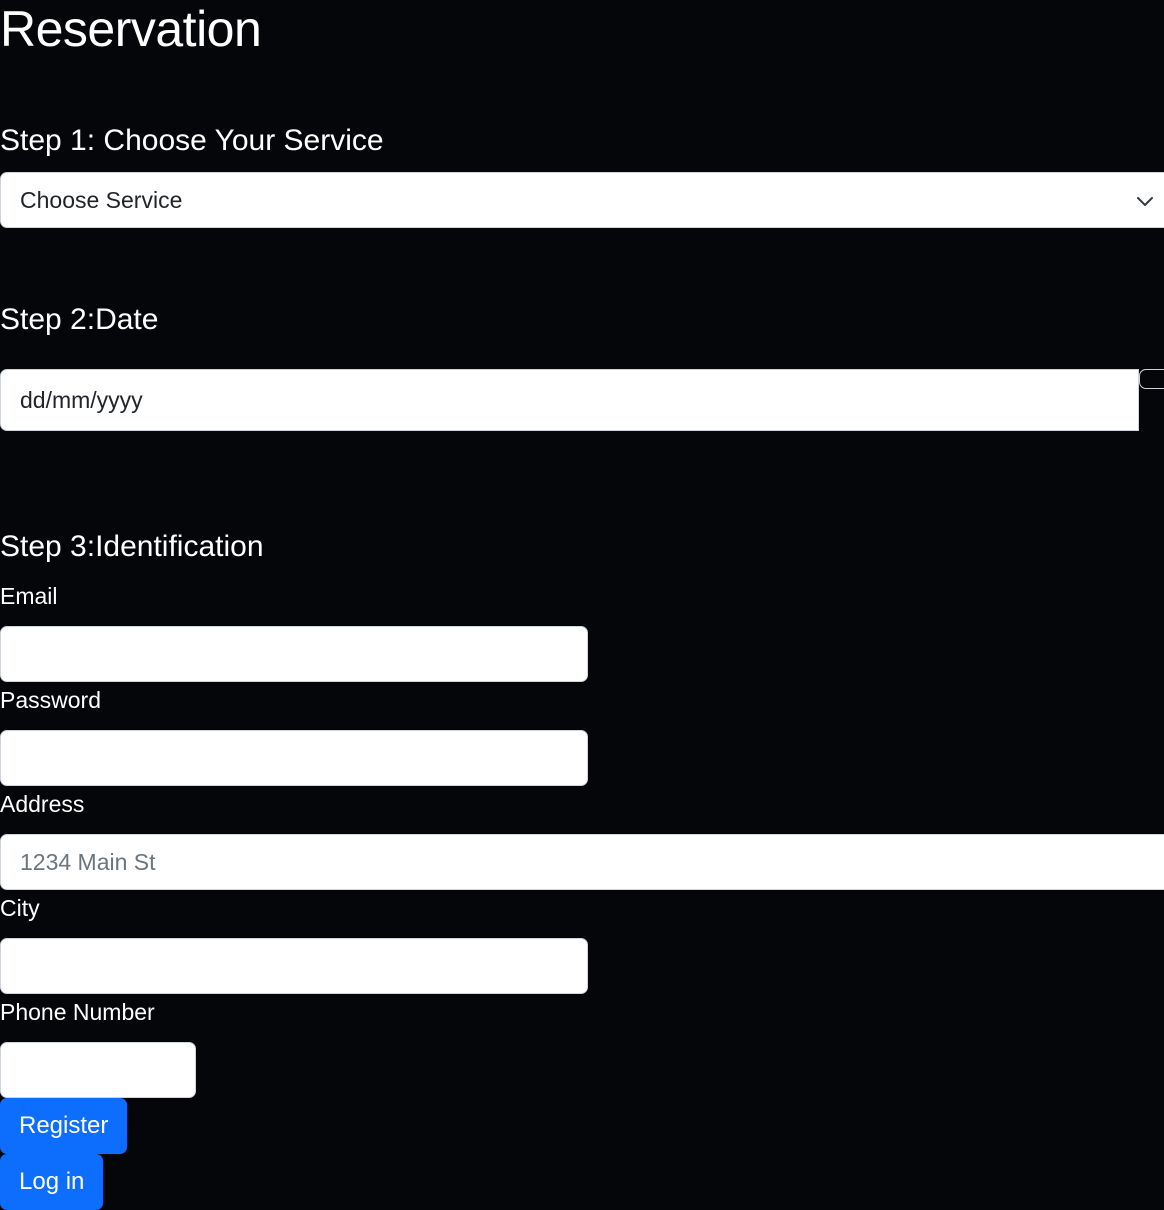  What do you see at coordinates (569, 400) in the screenshot?
I see `date-input: dd/mm/yyyy` at bounding box center [569, 400].